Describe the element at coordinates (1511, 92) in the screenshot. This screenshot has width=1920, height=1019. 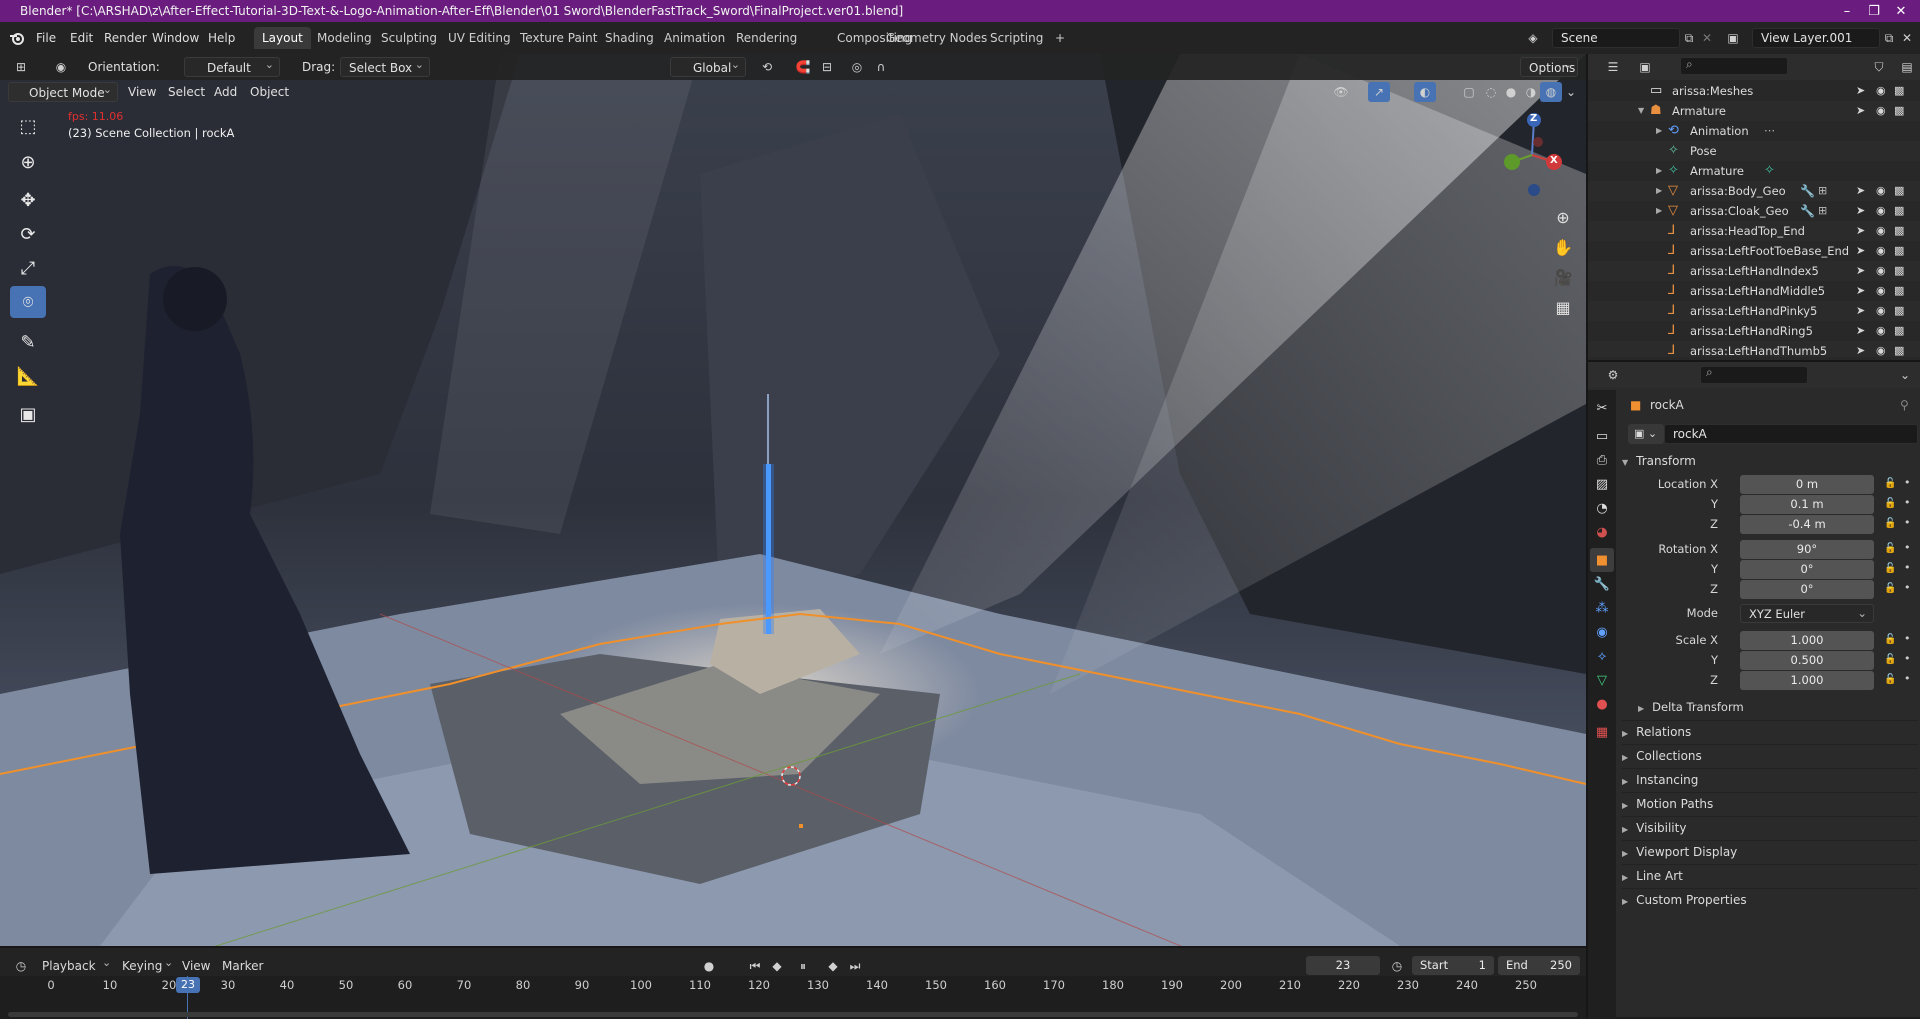
I see `solid-shading-icon: ●` at that location.